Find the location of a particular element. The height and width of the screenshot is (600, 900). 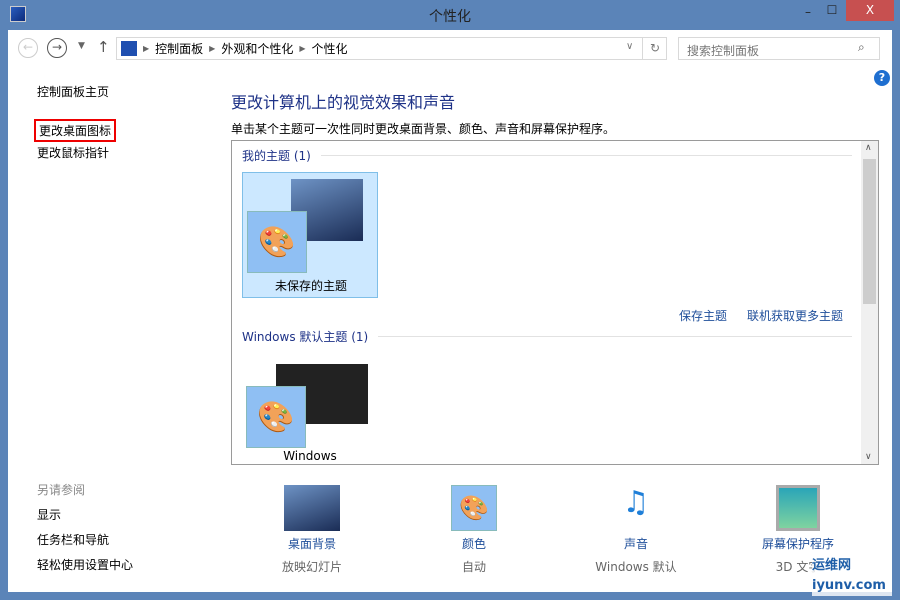

color-item: 🎨 颜色 自动 is located at coordinates (474, 530).